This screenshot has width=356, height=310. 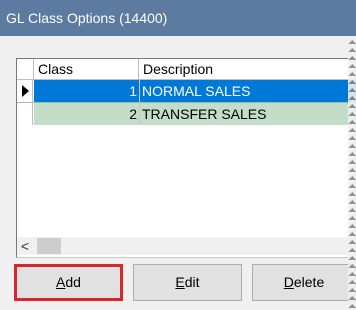 What do you see at coordinates (25, 246) in the screenshot?
I see `scroll-left-icon: <` at bounding box center [25, 246].